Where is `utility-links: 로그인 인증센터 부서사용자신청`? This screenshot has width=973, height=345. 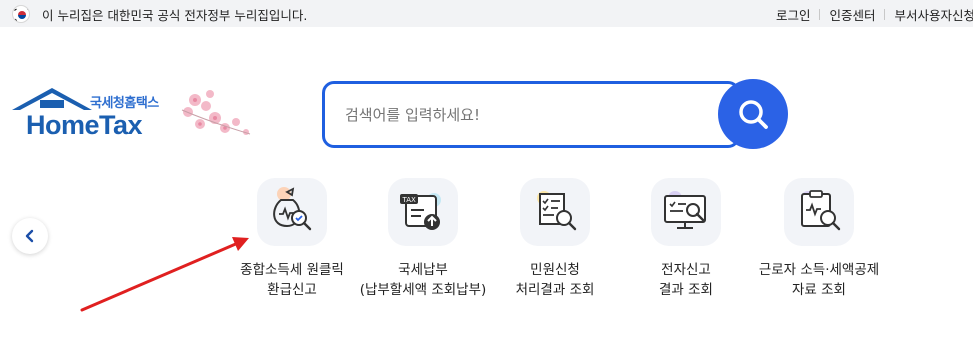
utility-links: 로그인 인증센터 부서사용자신청 is located at coordinates (874, 14).